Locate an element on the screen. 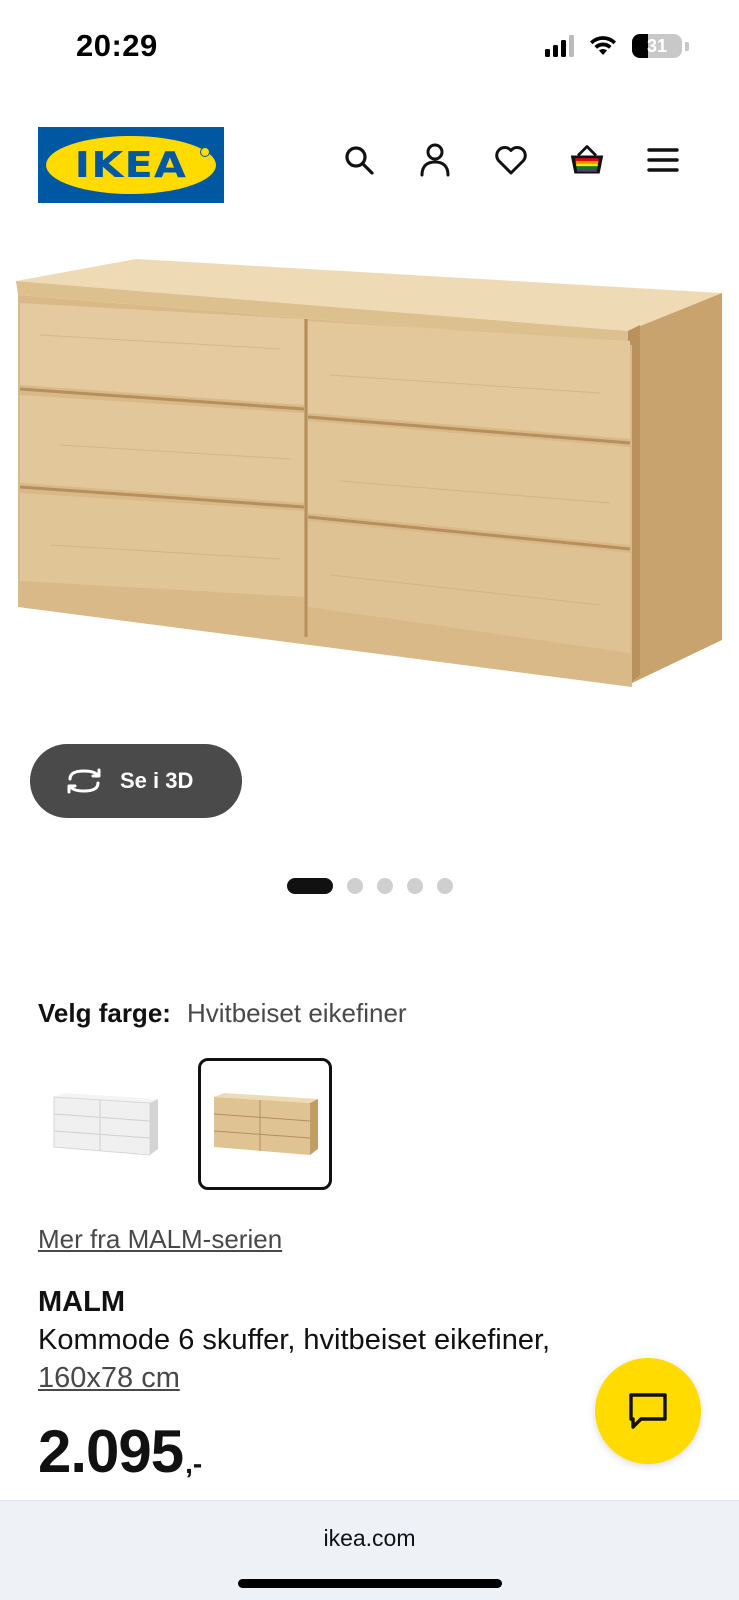 The image size is (739, 1600). wishlist-button is located at coordinates (511, 160).